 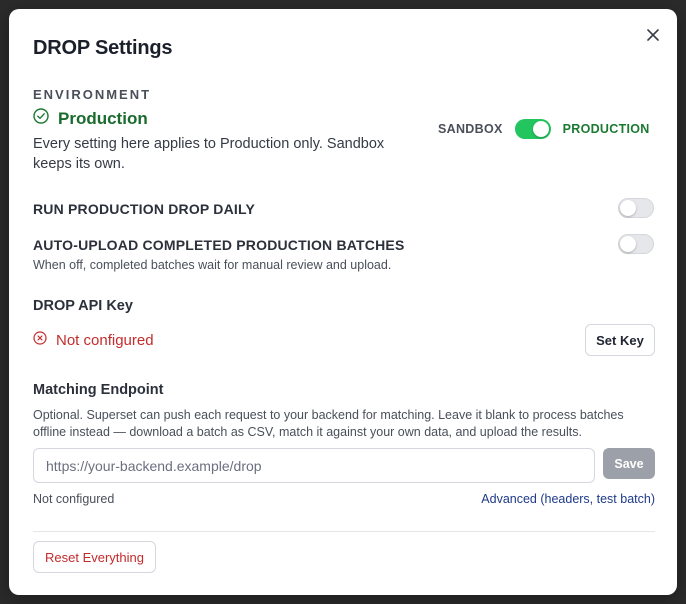 What do you see at coordinates (470, 129) in the screenshot?
I see `sandbox-label: SANDBOX` at bounding box center [470, 129].